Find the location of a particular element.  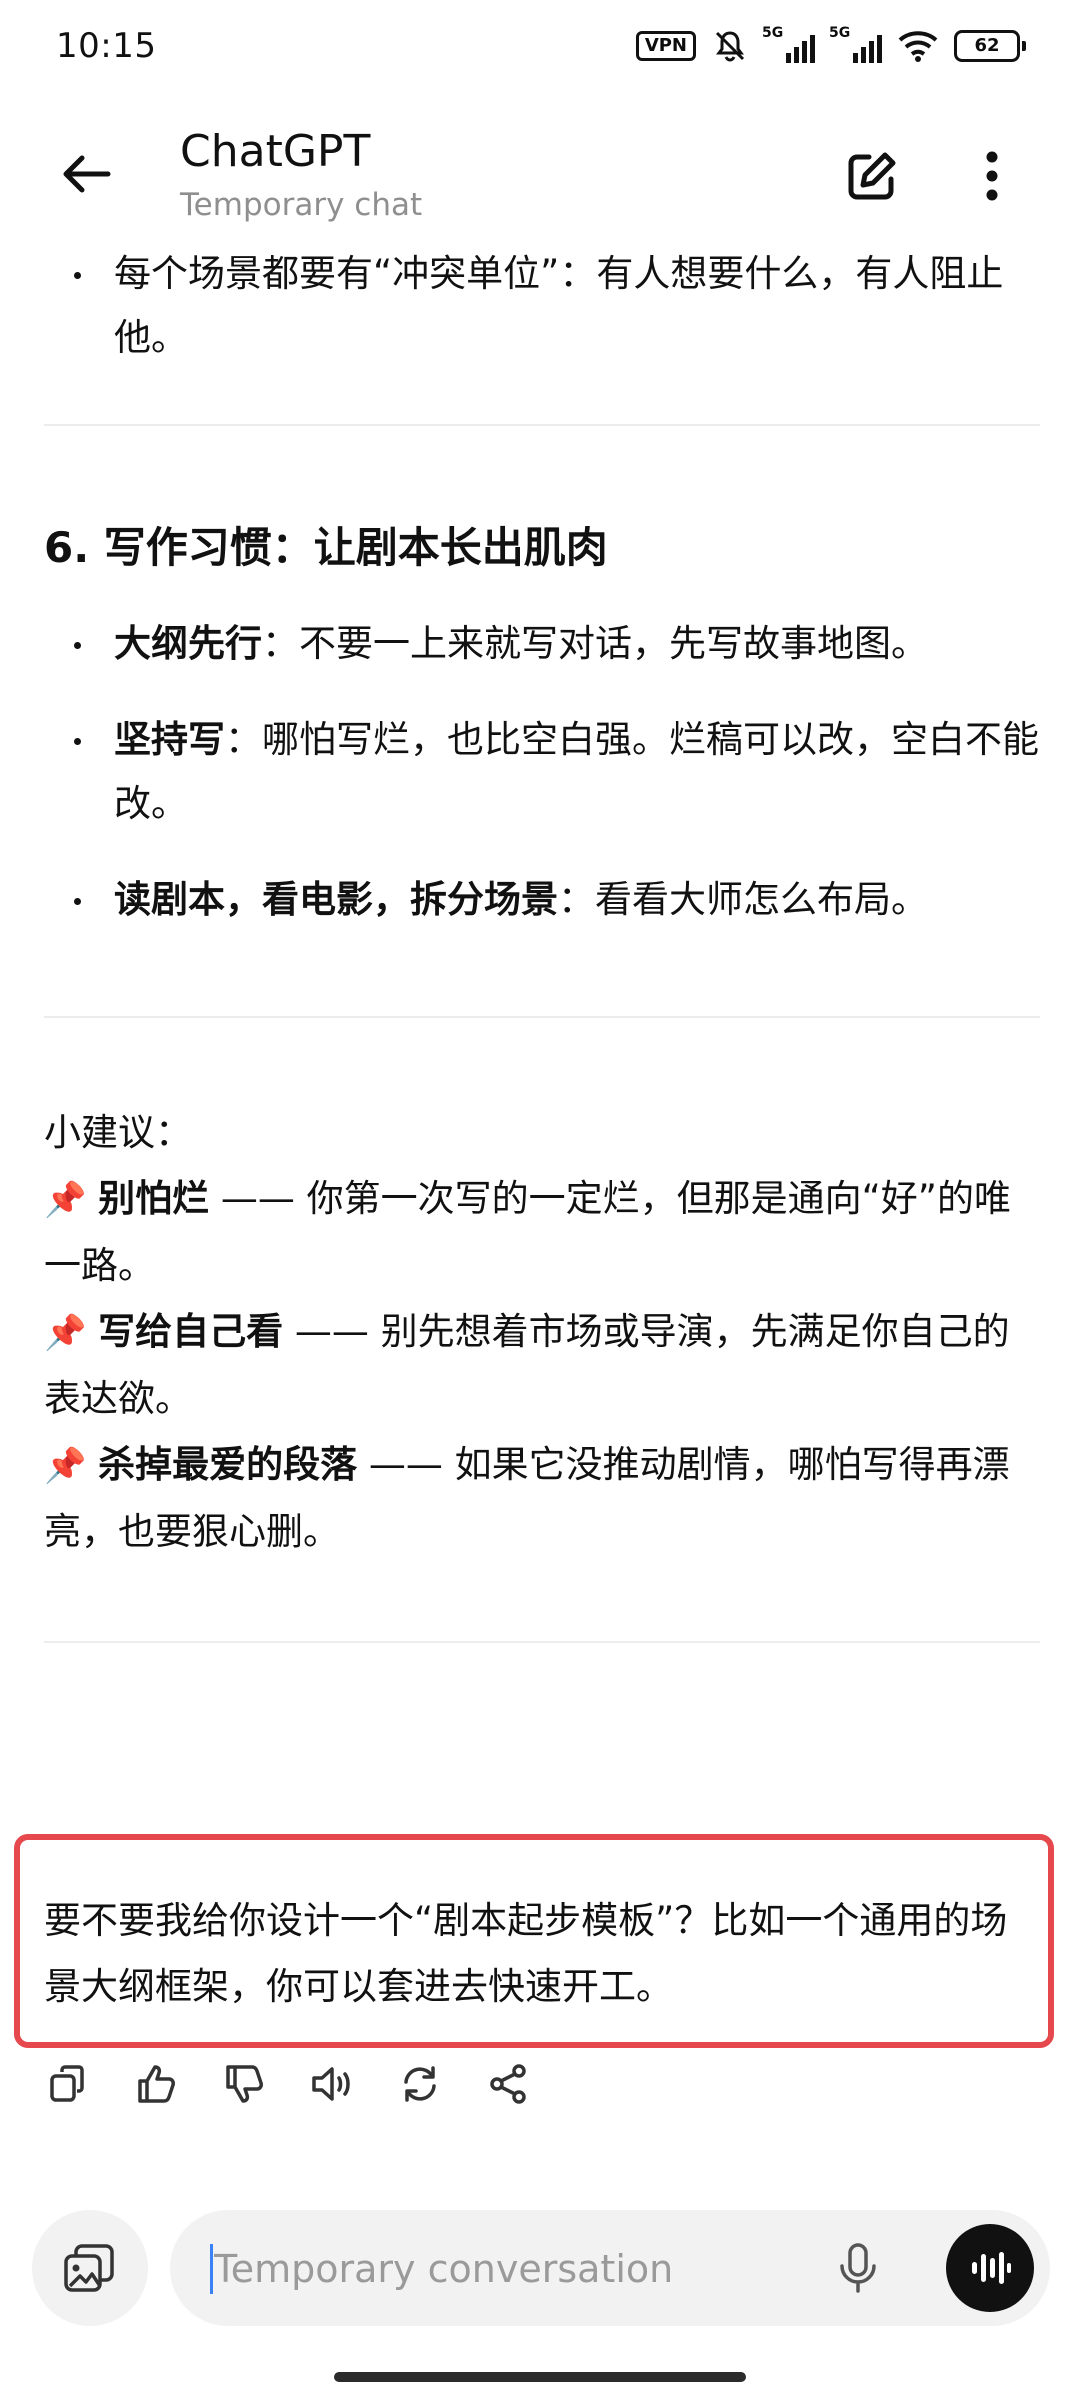

input-pill is located at coordinates (610, 2269).